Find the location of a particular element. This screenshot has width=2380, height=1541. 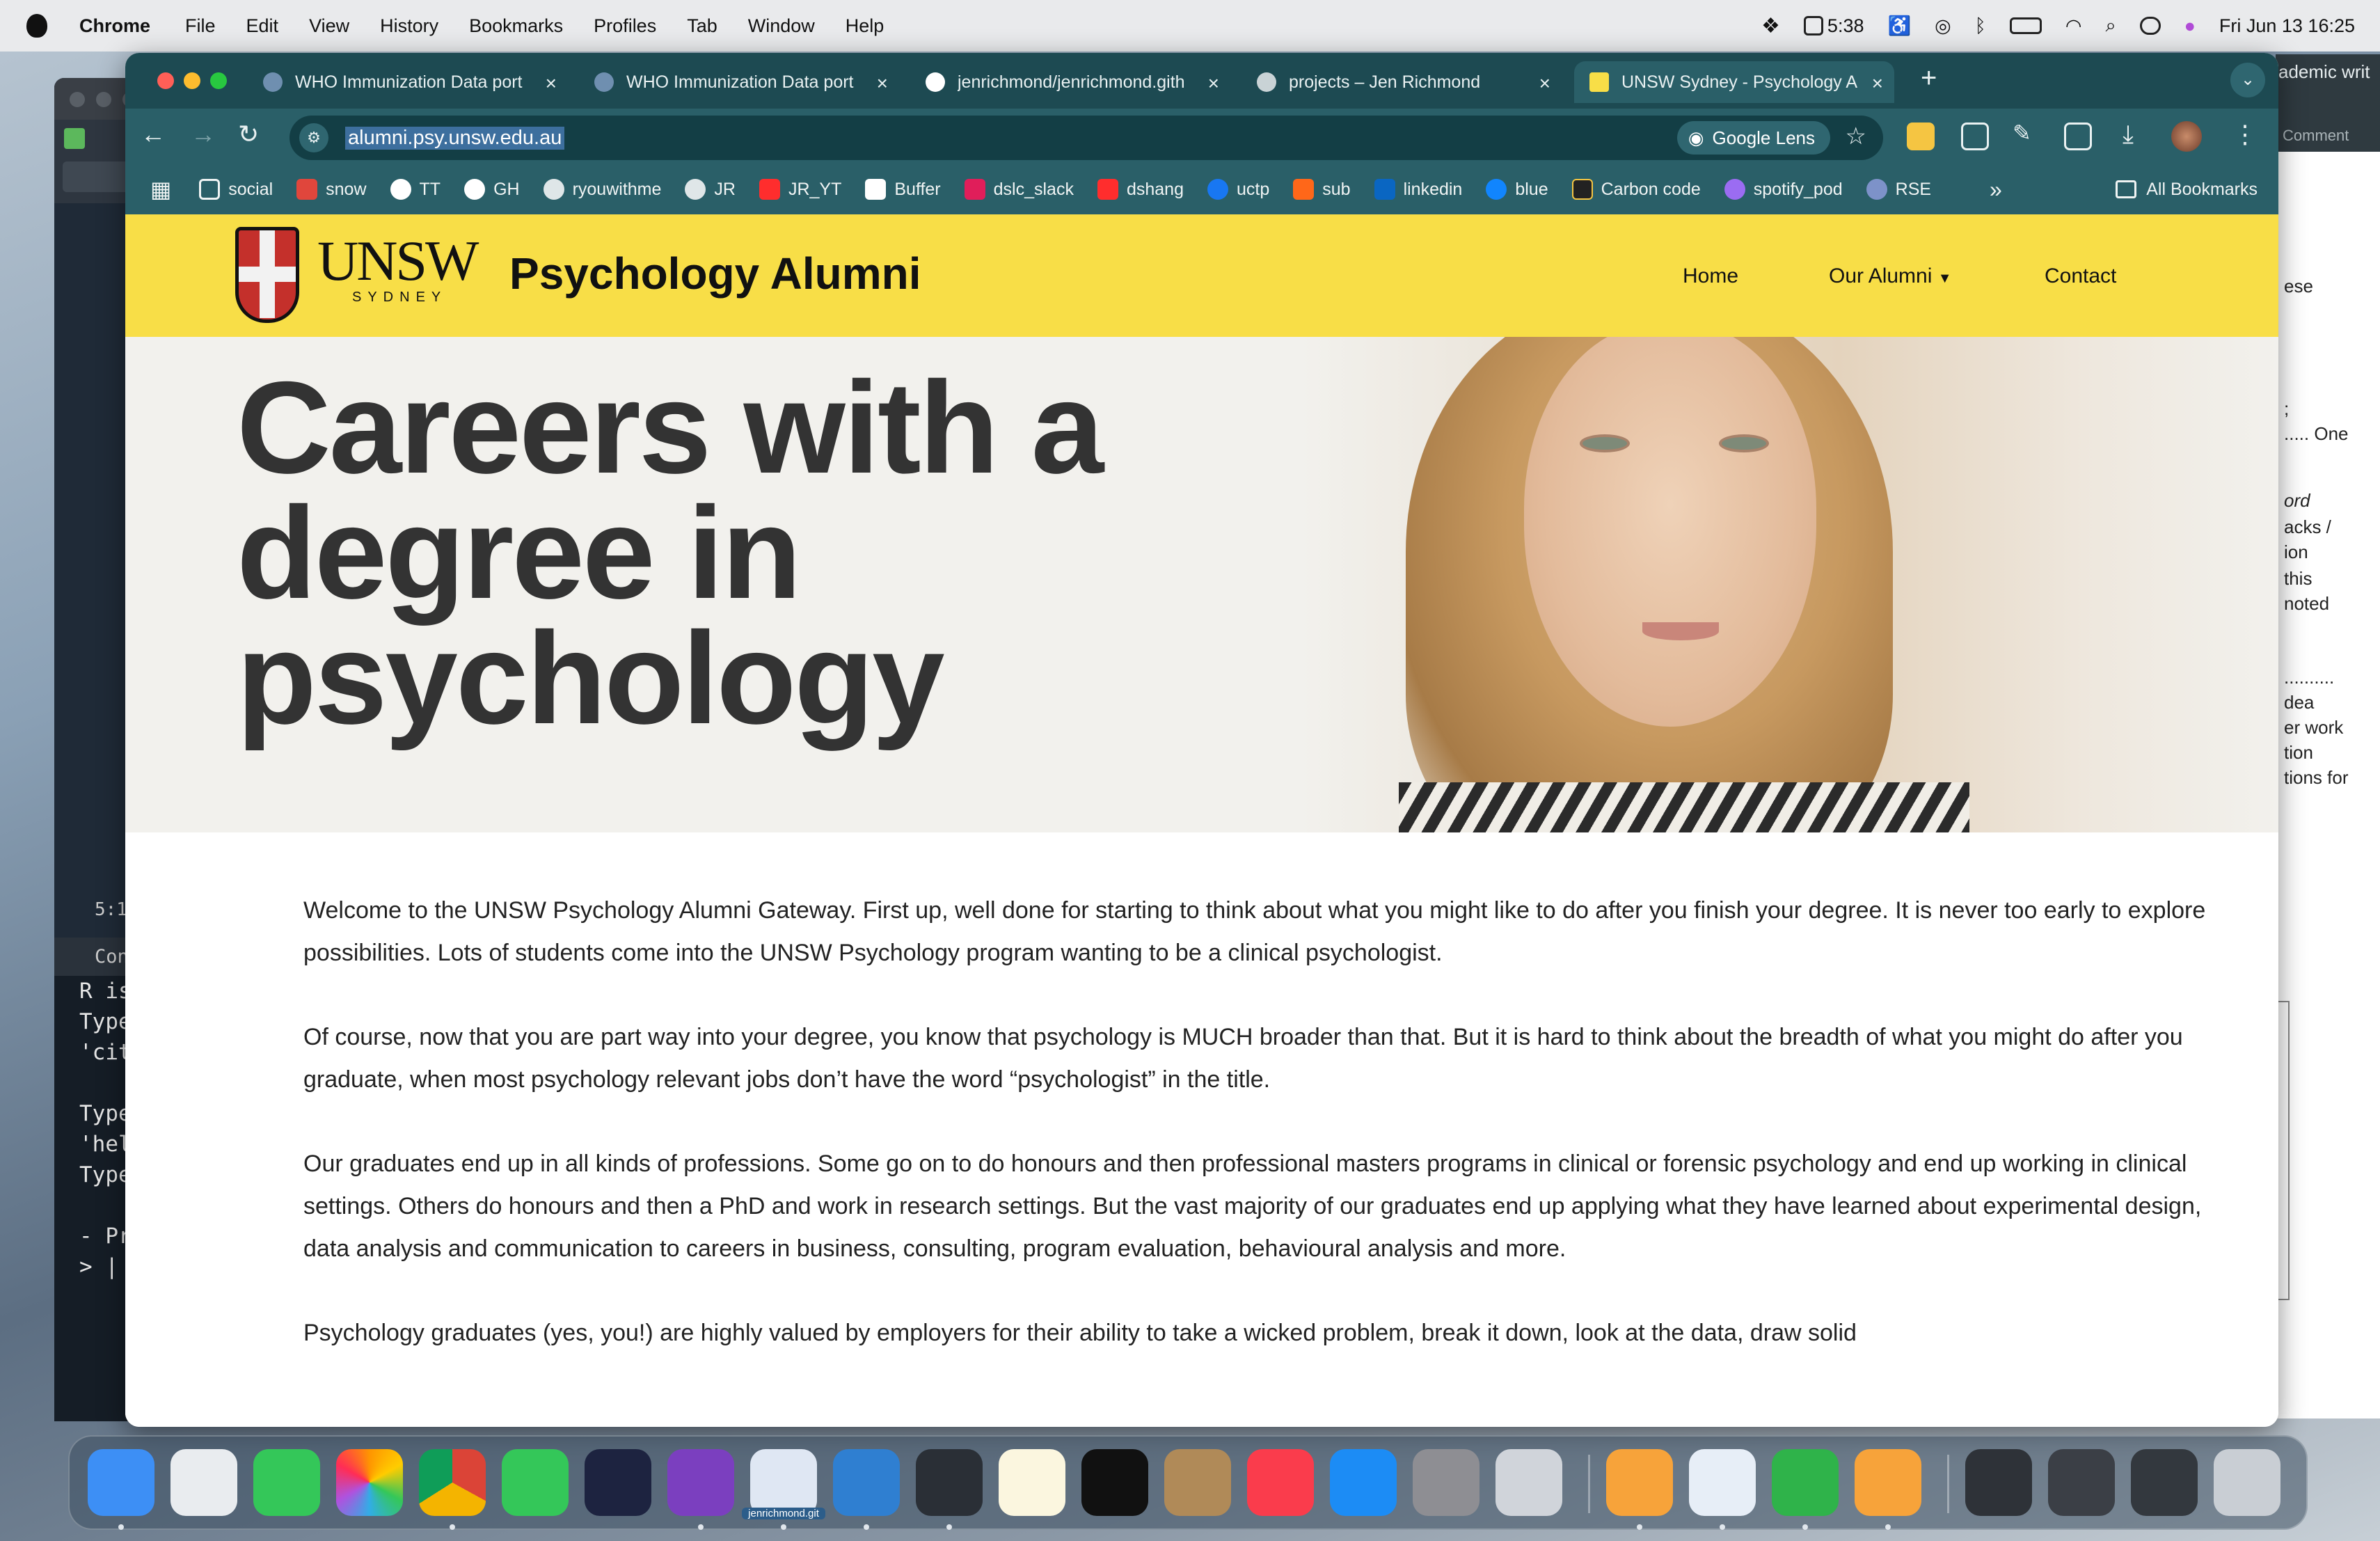

bookmark-buffer: Buffer is located at coordinates (903, 189).